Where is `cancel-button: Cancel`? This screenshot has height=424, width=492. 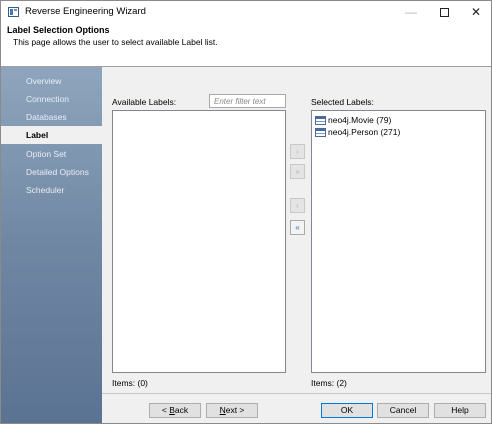 cancel-button: Cancel is located at coordinates (403, 410).